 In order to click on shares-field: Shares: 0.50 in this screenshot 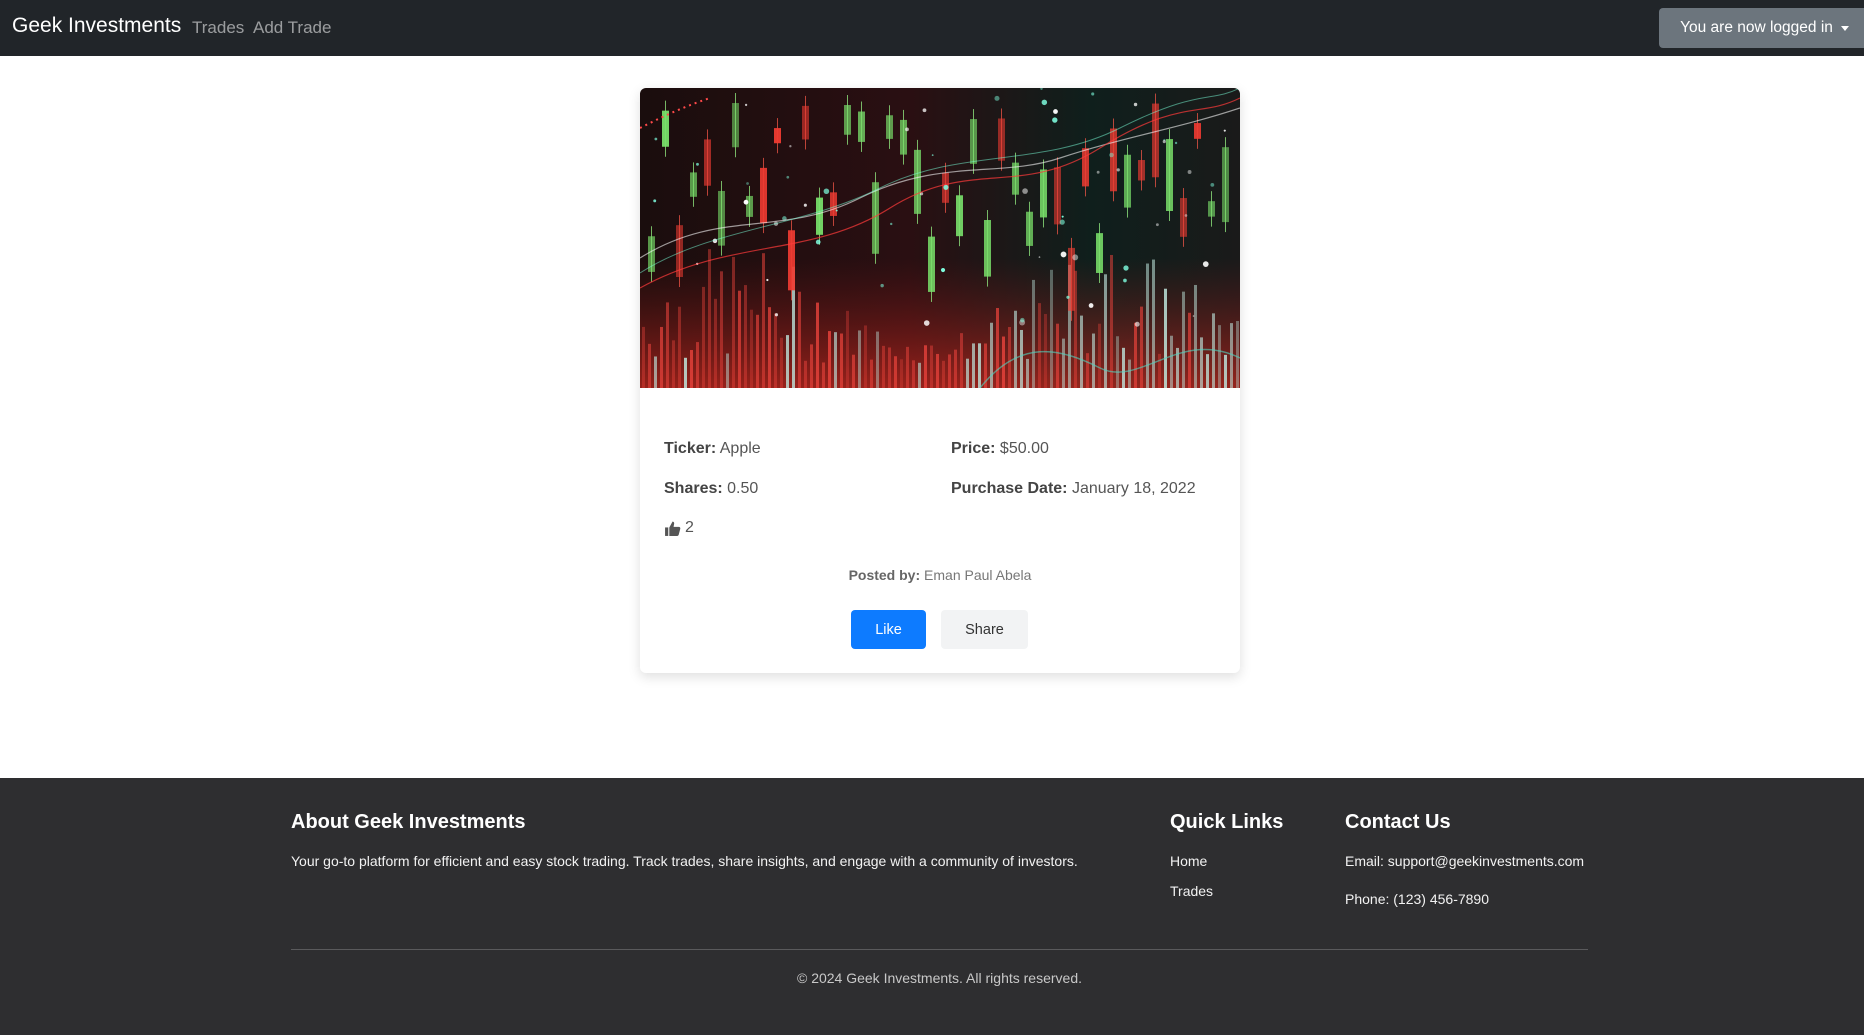, I will do `click(711, 489)`.